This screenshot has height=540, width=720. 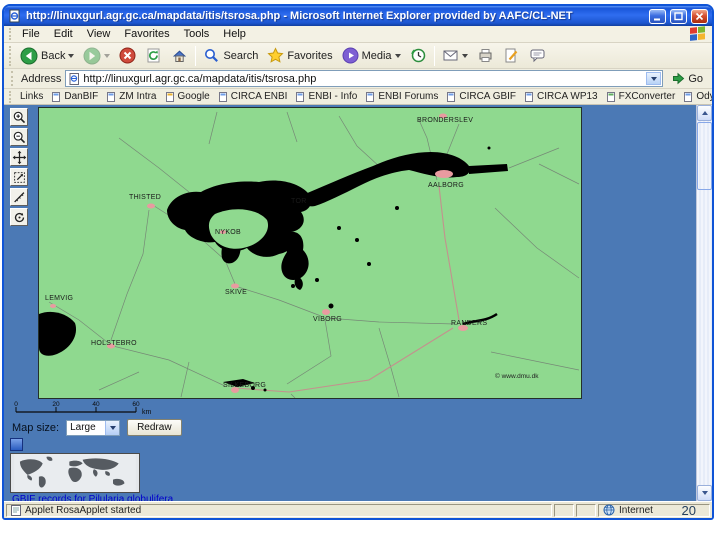 I want to click on status-bar: Applet RosaApplet started Internet, so click(x=358, y=509).